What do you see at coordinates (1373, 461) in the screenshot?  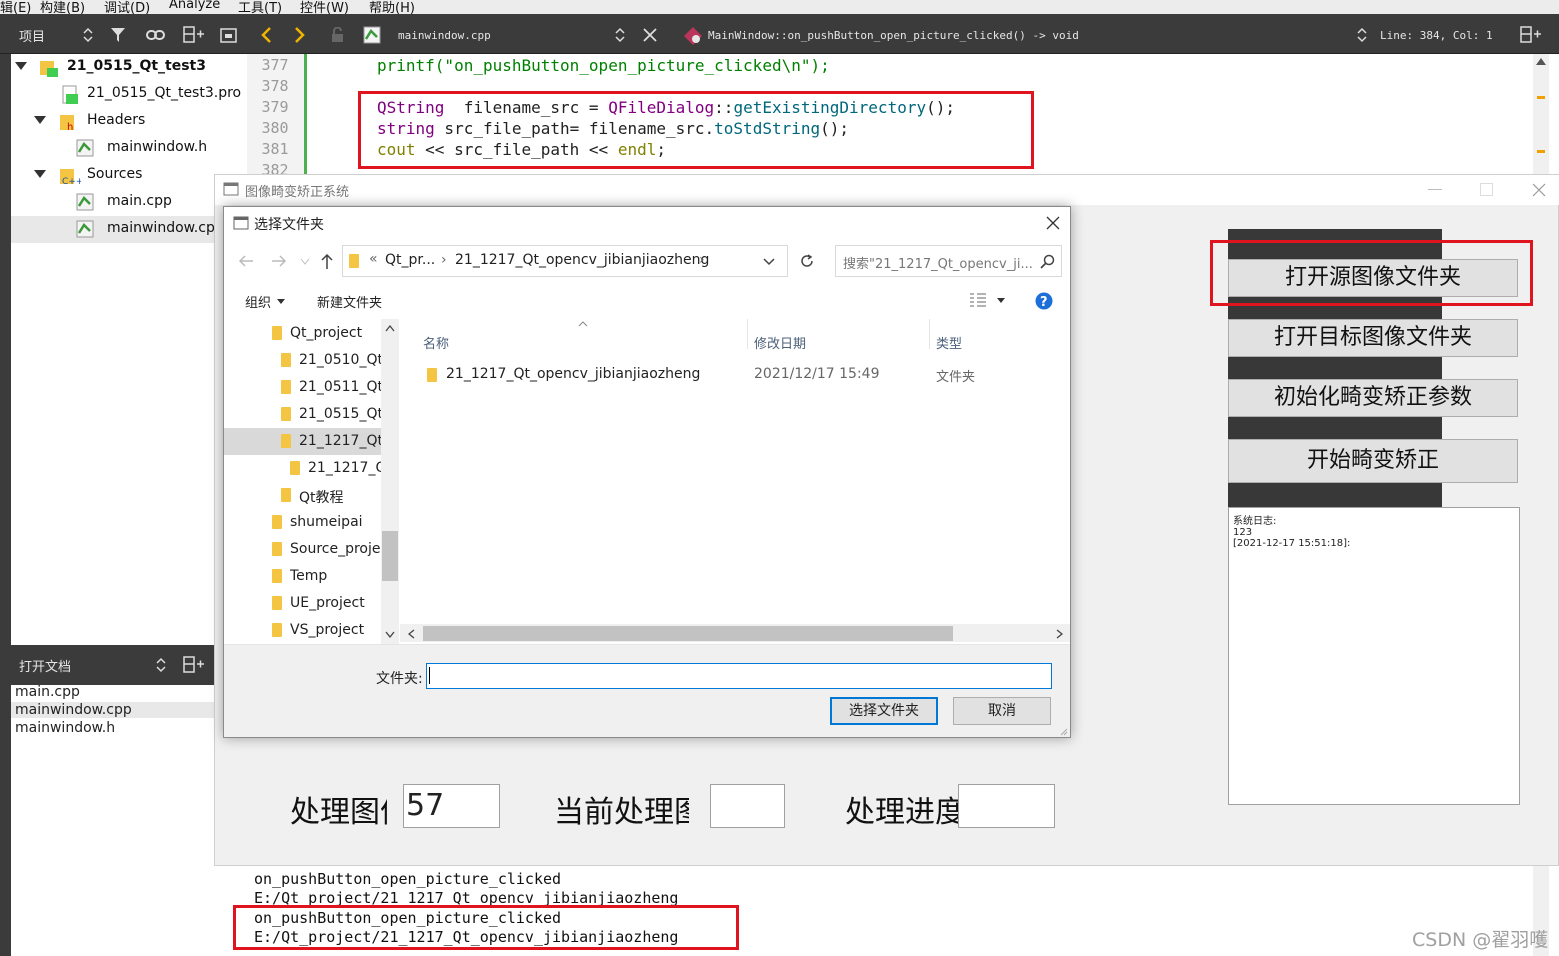 I see `start-correction-button: 开始畸变矫正` at bounding box center [1373, 461].